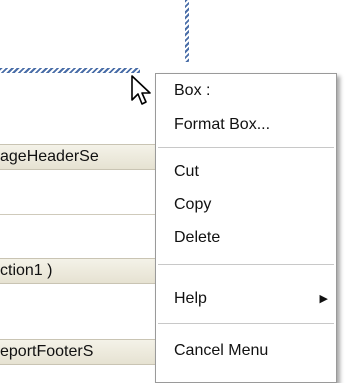 This screenshot has height=383, width=347. I want to click on menu-item-delete: Delete, so click(246, 238).